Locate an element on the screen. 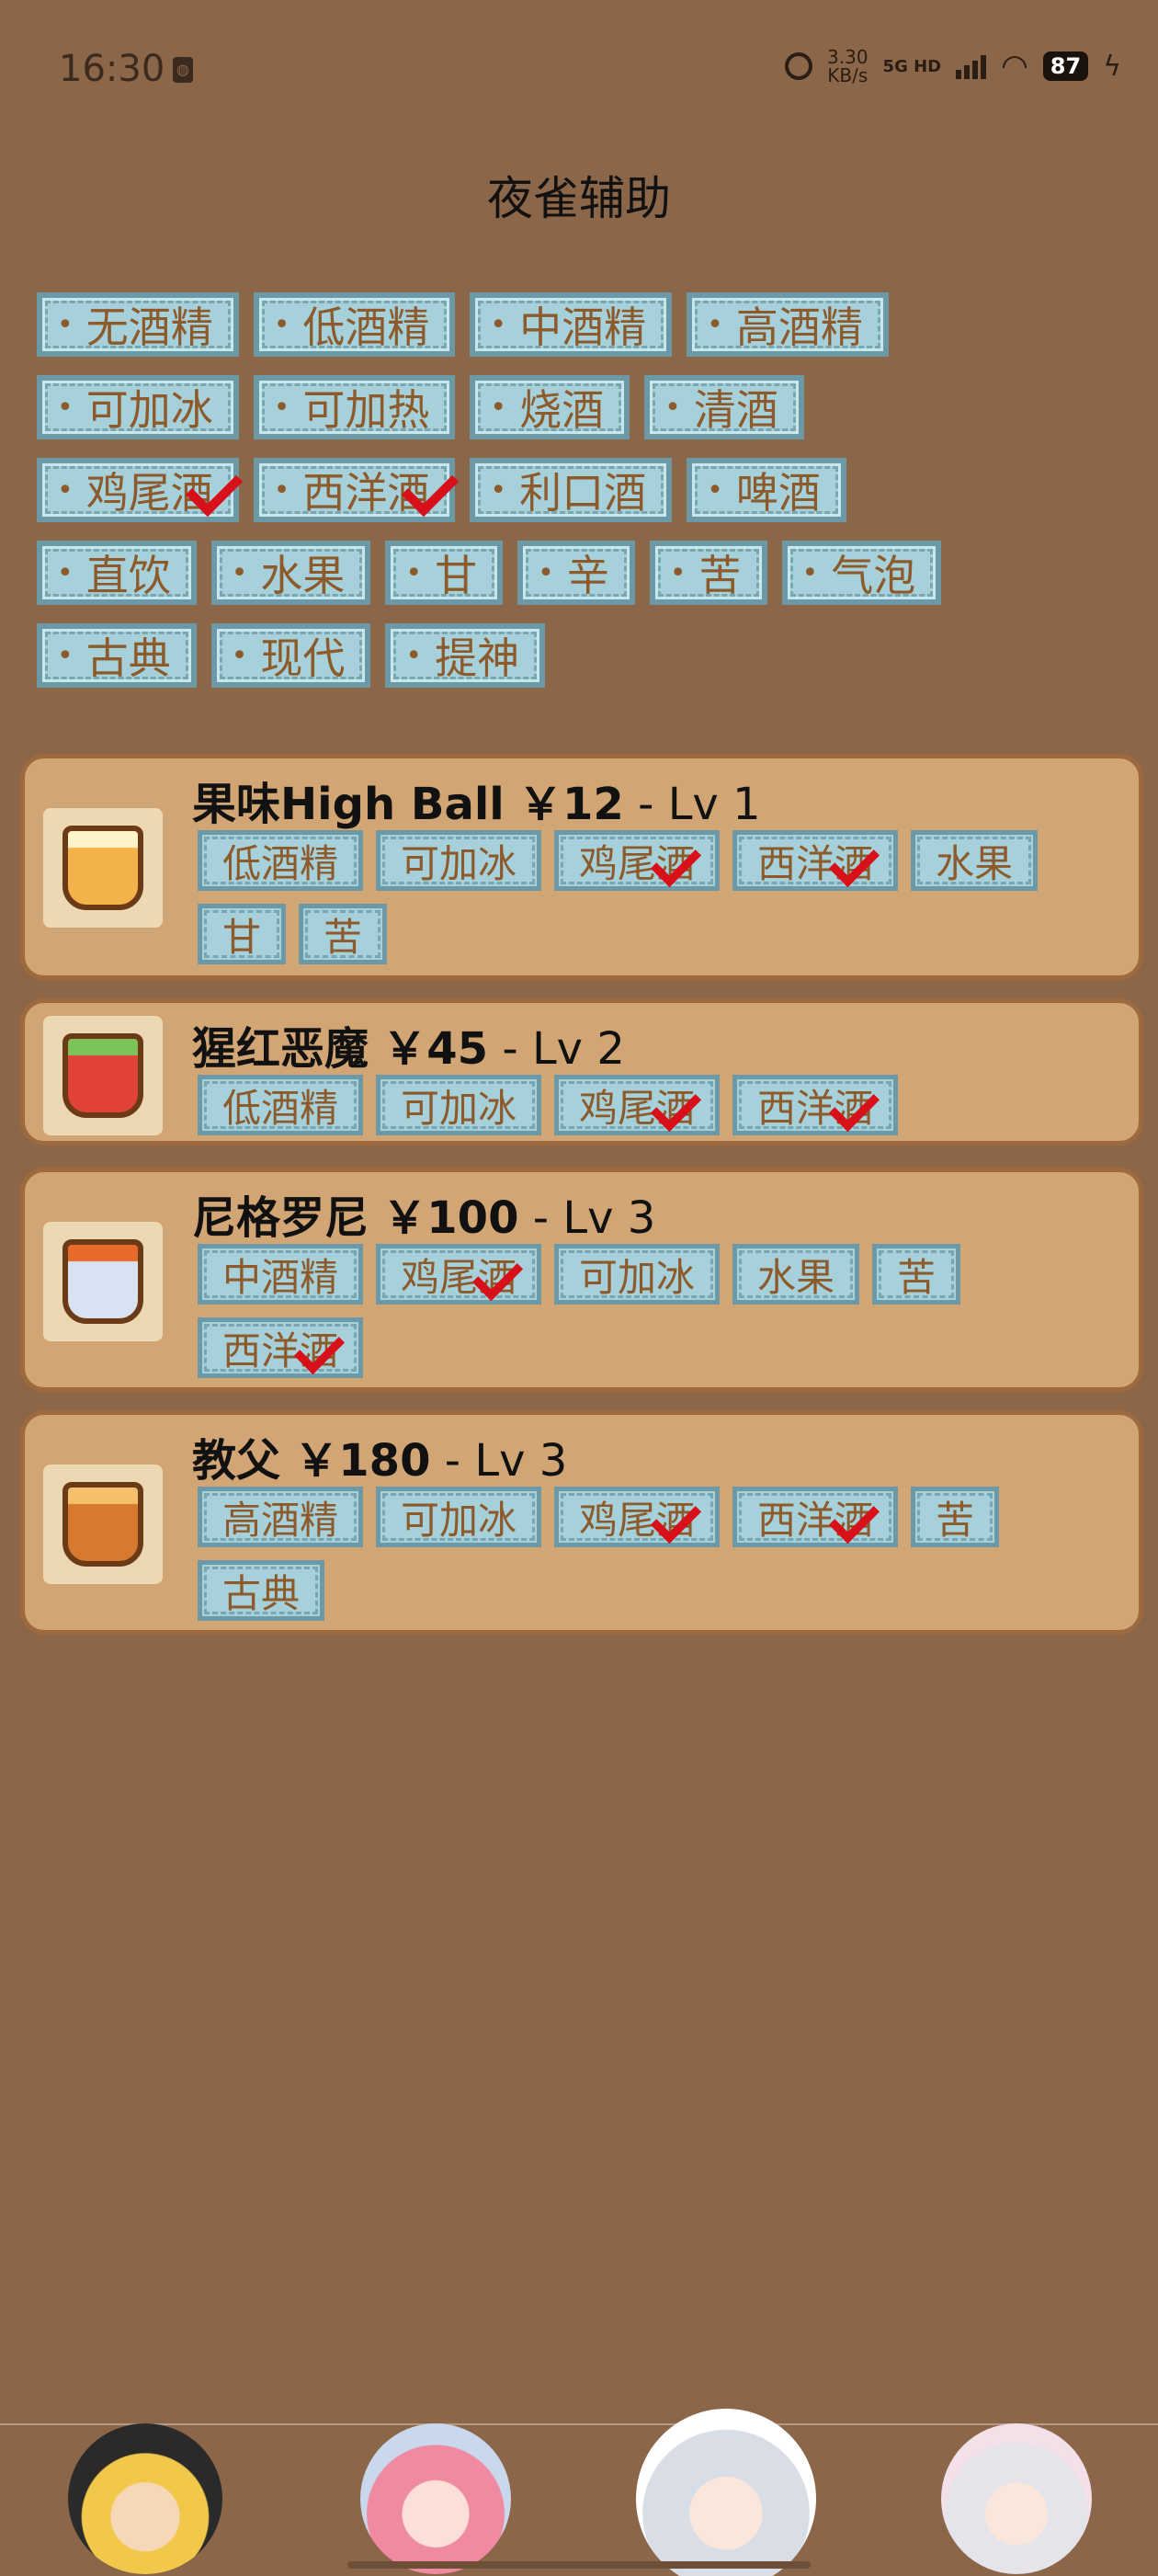 This screenshot has width=1158, height=2576. drink-name: 果味High Ball is located at coordinates (348, 804).